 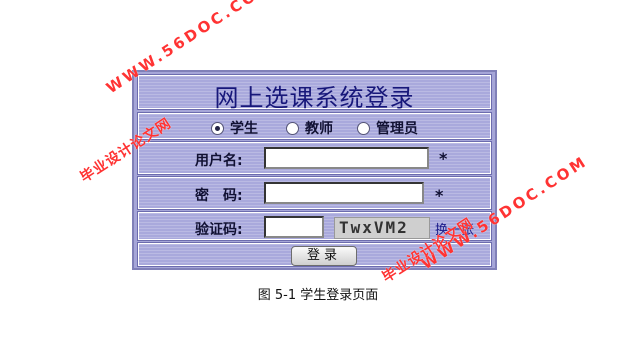 I want to click on captcha-label: 验证码:, so click(x=219, y=230).